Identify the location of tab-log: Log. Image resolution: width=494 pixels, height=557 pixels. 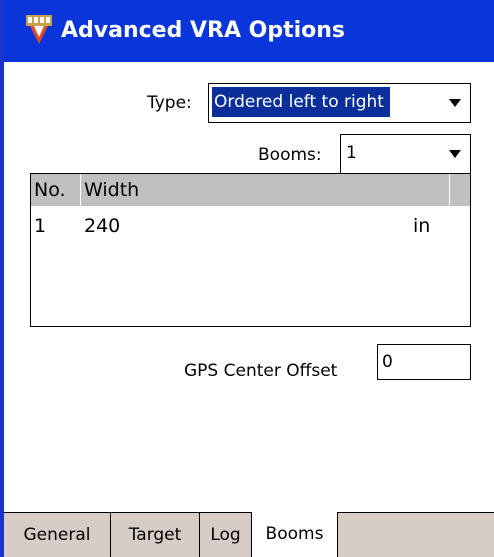
(226, 535).